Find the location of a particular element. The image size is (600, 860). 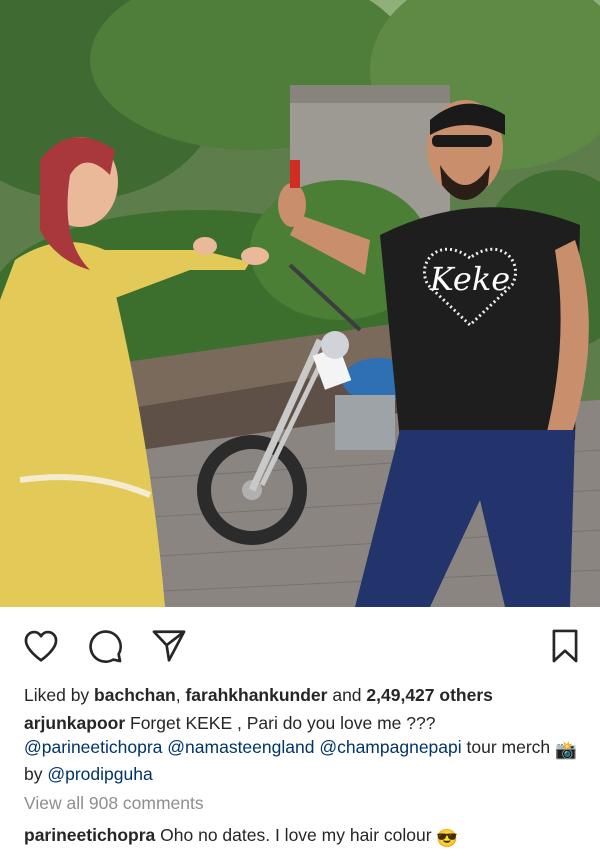

caption-by-text: by is located at coordinates (36, 774).